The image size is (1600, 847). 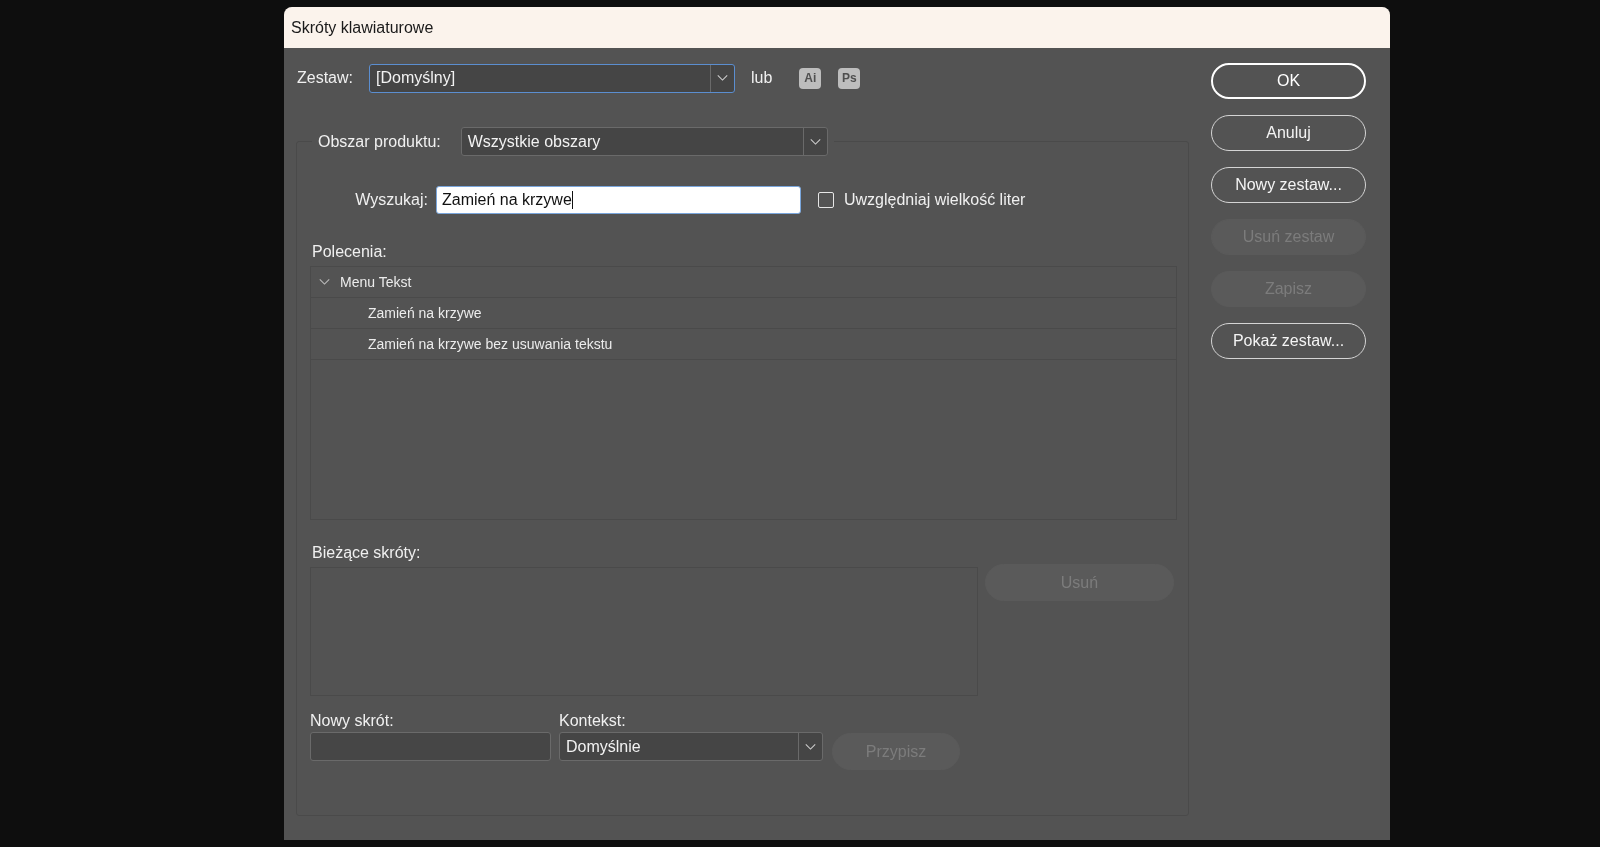 I want to click on window-title: Skróty klawiaturowe, so click(x=362, y=27).